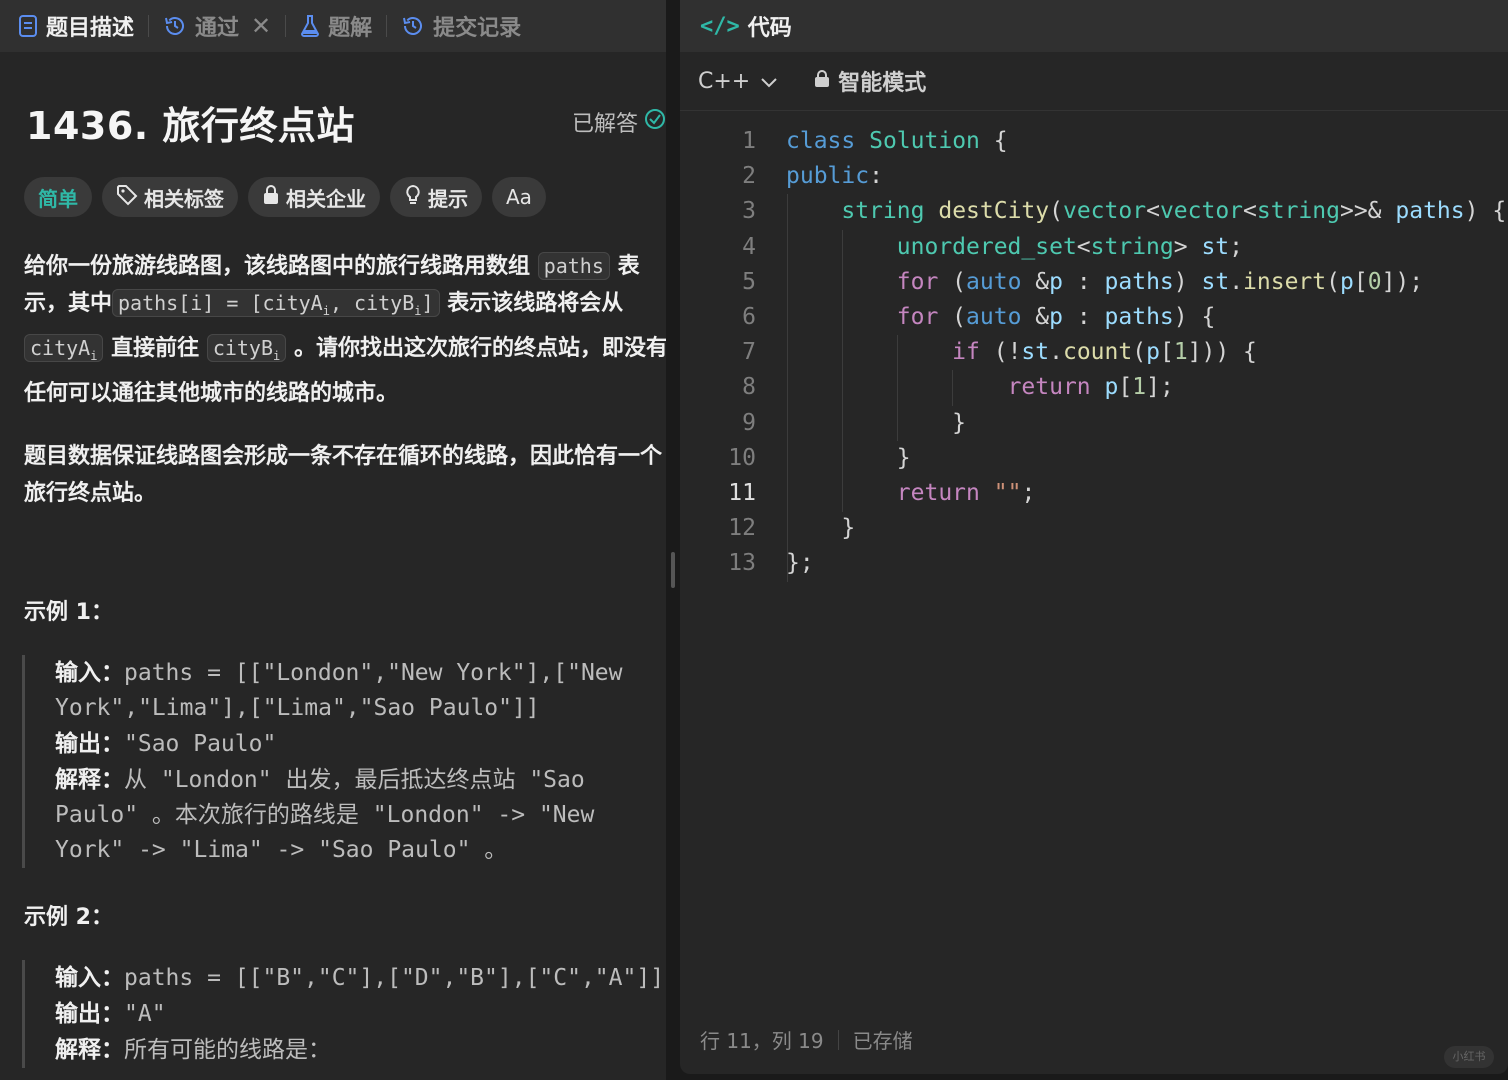  I want to click on code-text: };, so click(800, 563).